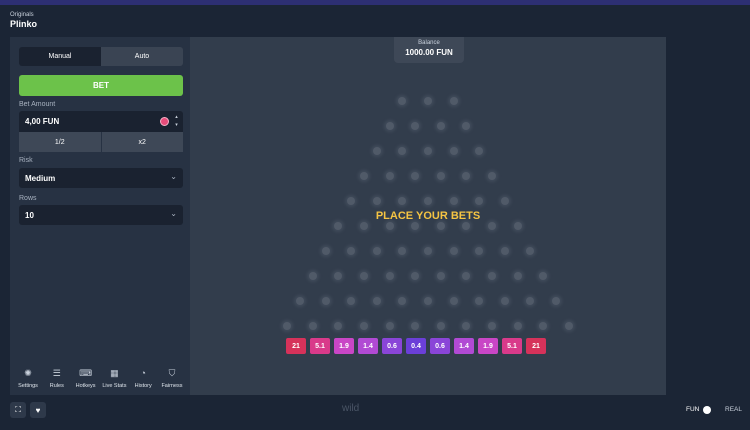 Image resolution: width=750 pixels, height=430 pixels. I want to click on rules-button: ☰ Rules, so click(57, 378).